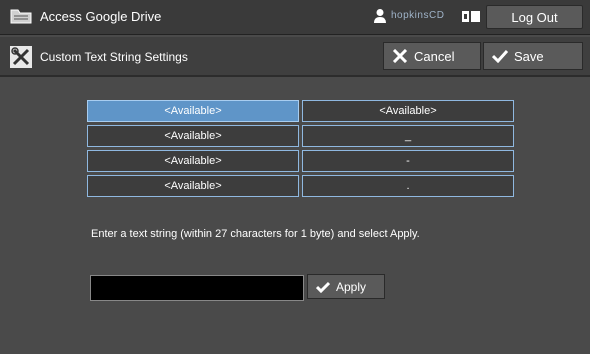 Image resolution: width=590 pixels, height=354 pixels. I want to click on grid-cell-r2-left: <Available>, so click(193, 136).